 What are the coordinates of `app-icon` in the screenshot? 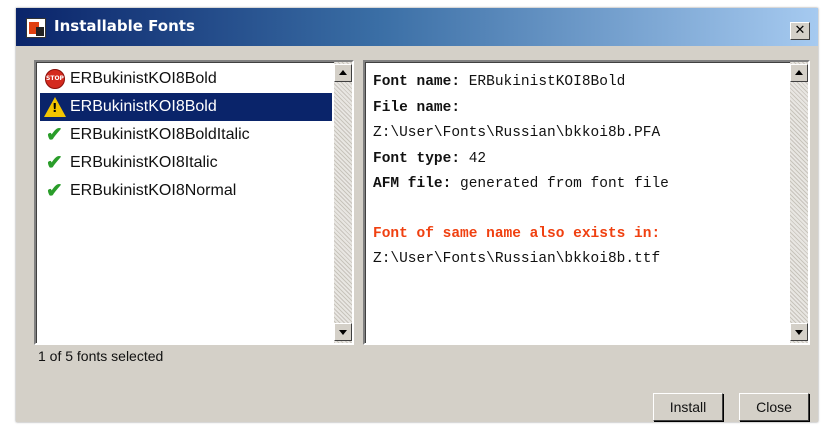 It's located at (36, 28).